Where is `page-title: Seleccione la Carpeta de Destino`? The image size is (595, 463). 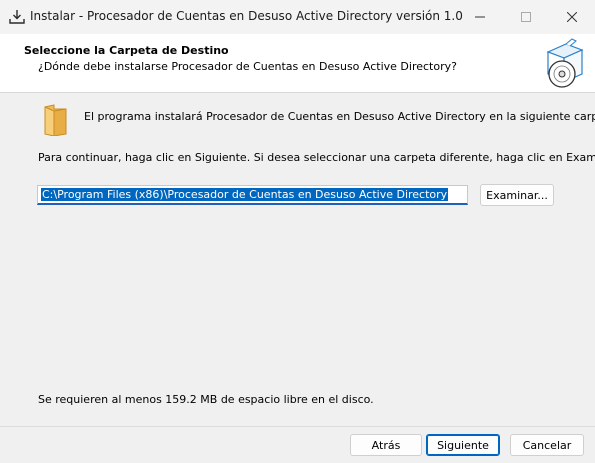
page-title: Seleccione la Carpeta de Destino is located at coordinates (126, 50).